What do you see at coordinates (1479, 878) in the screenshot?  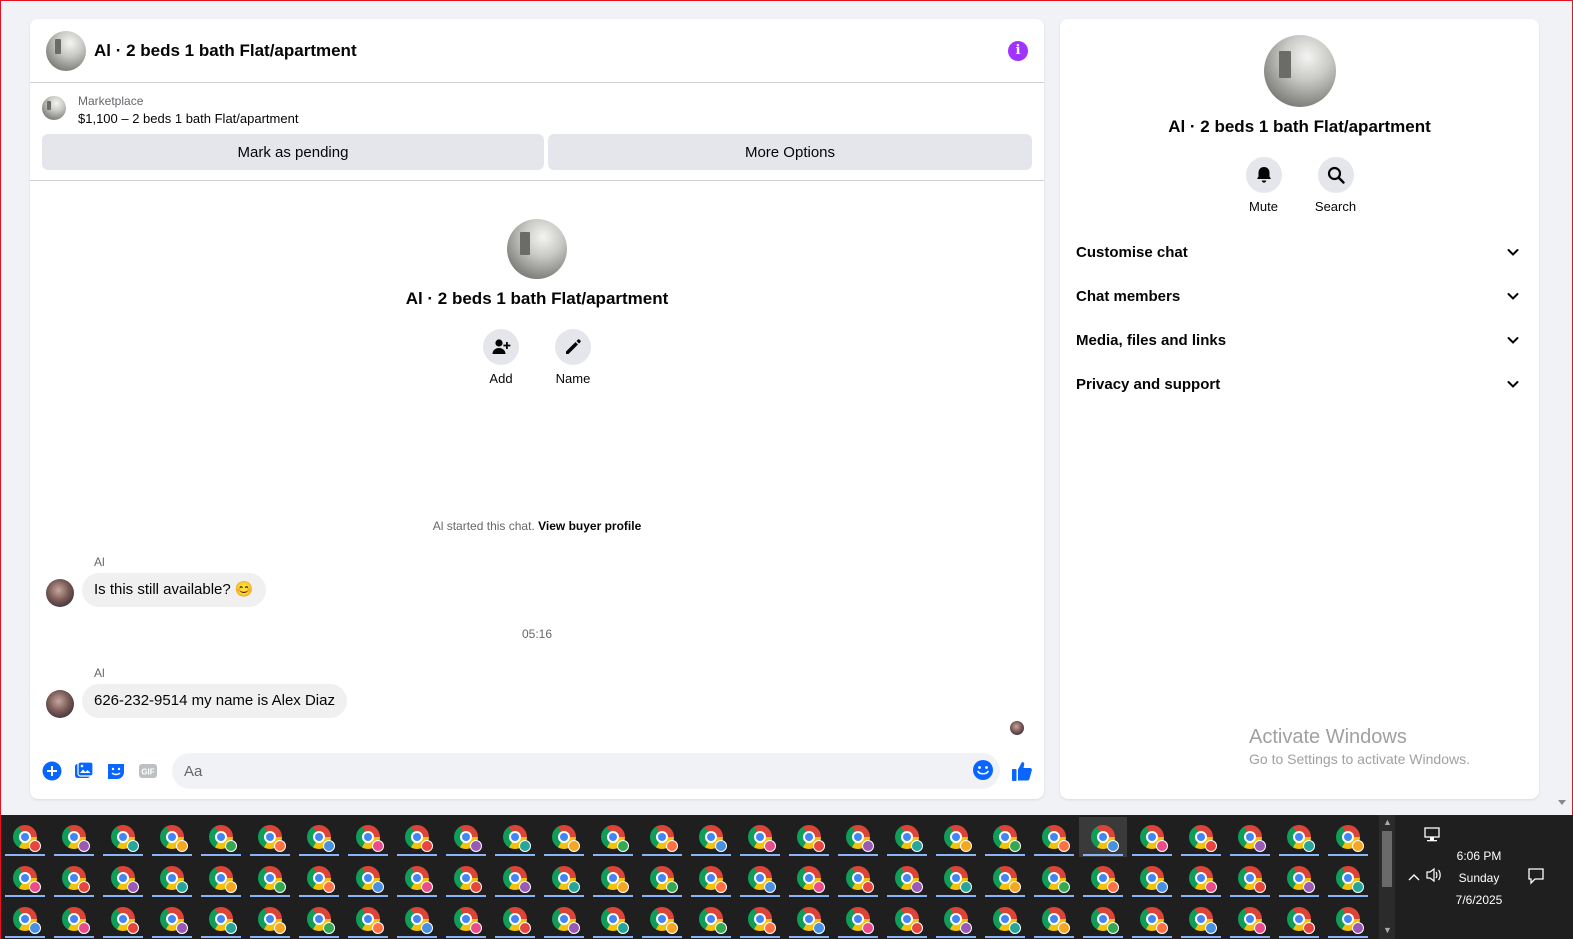 I see `taskbar-clock: 6:06 PM Sunday 7/6/2025` at bounding box center [1479, 878].